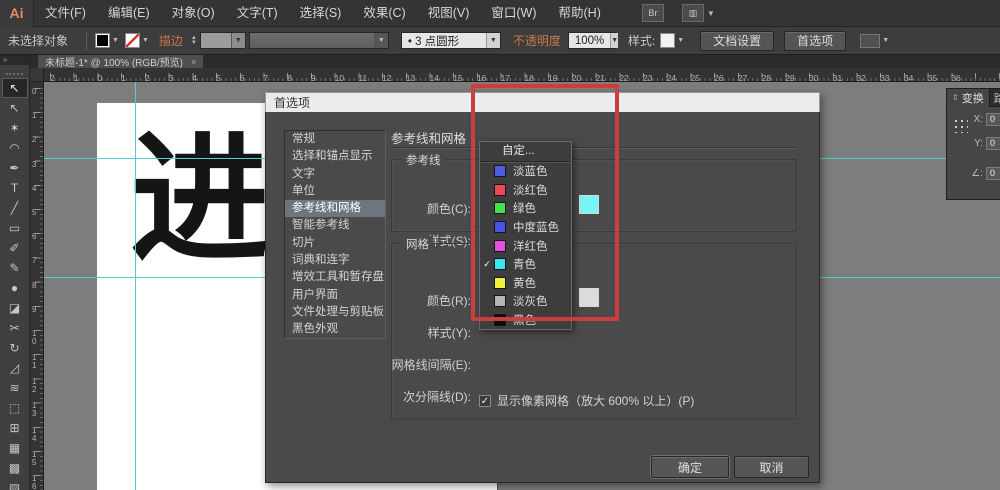 The width and height of the screenshot is (1000, 490). What do you see at coordinates (737, 40) in the screenshot?
I see `document-setup-button: 文档设置` at bounding box center [737, 40].